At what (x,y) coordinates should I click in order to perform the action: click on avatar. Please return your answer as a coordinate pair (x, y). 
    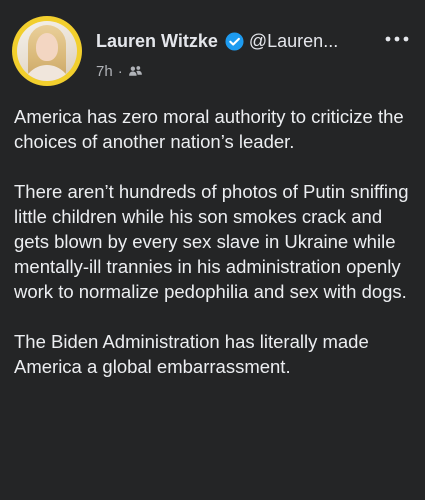
    Looking at the image, I should click on (47, 51).